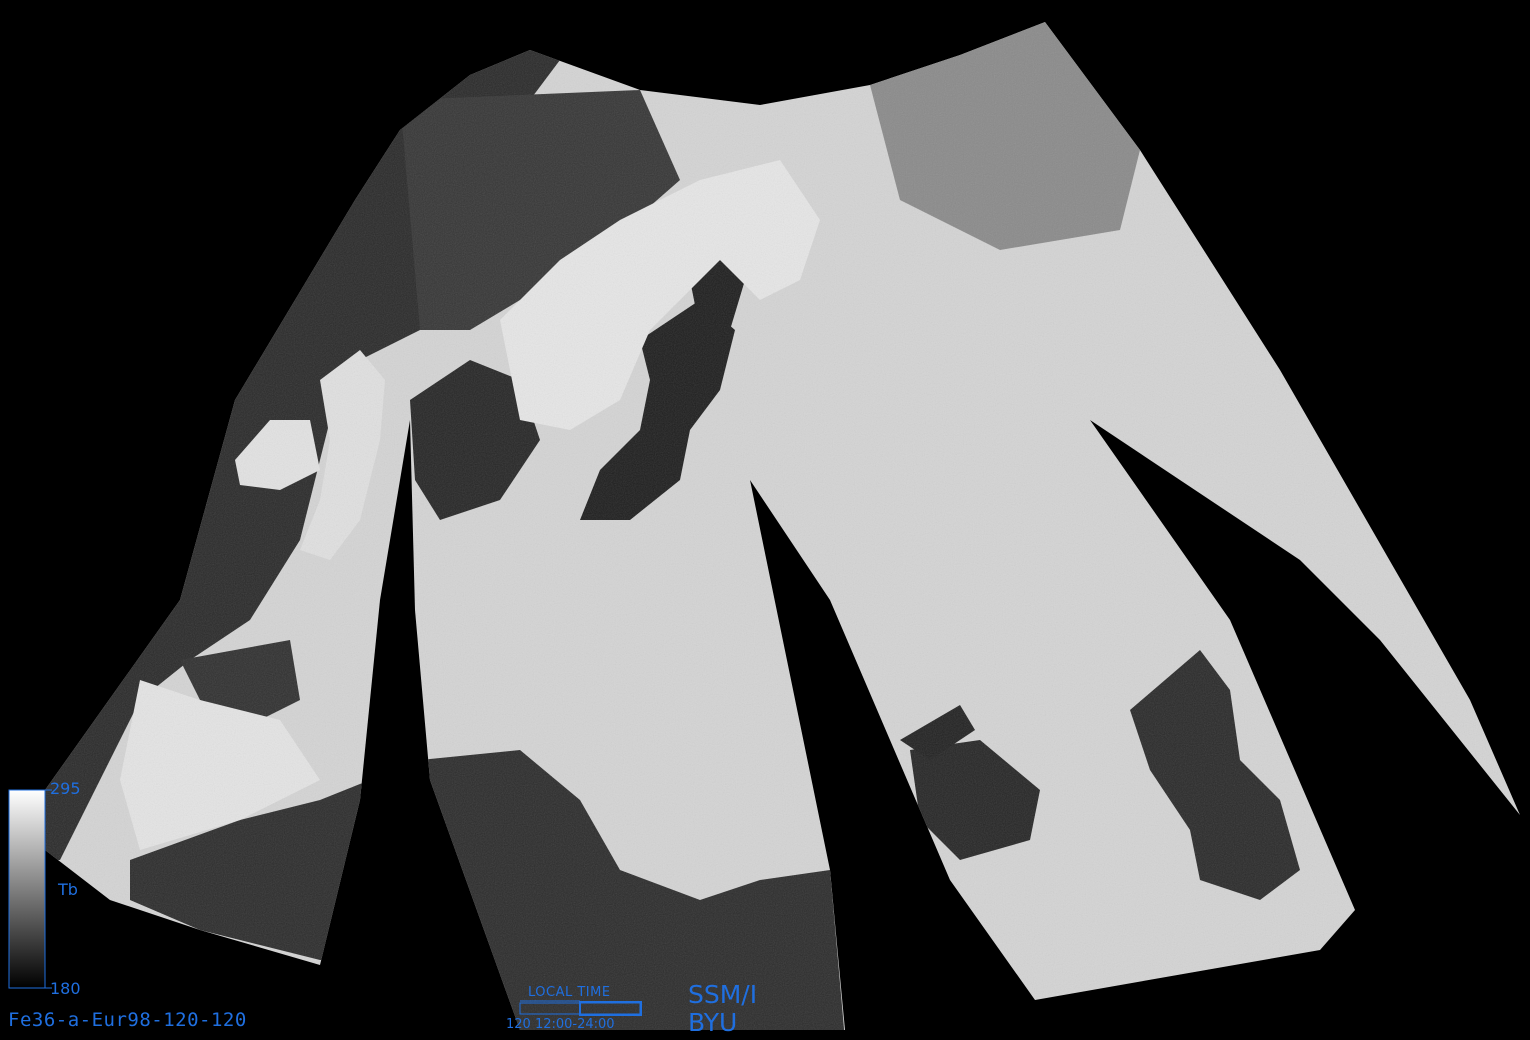 This screenshot has height=1040, width=1530. What do you see at coordinates (65, 788) in the screenshot?
I see `legend-max-label: 295` at bounding box center [65, 788].